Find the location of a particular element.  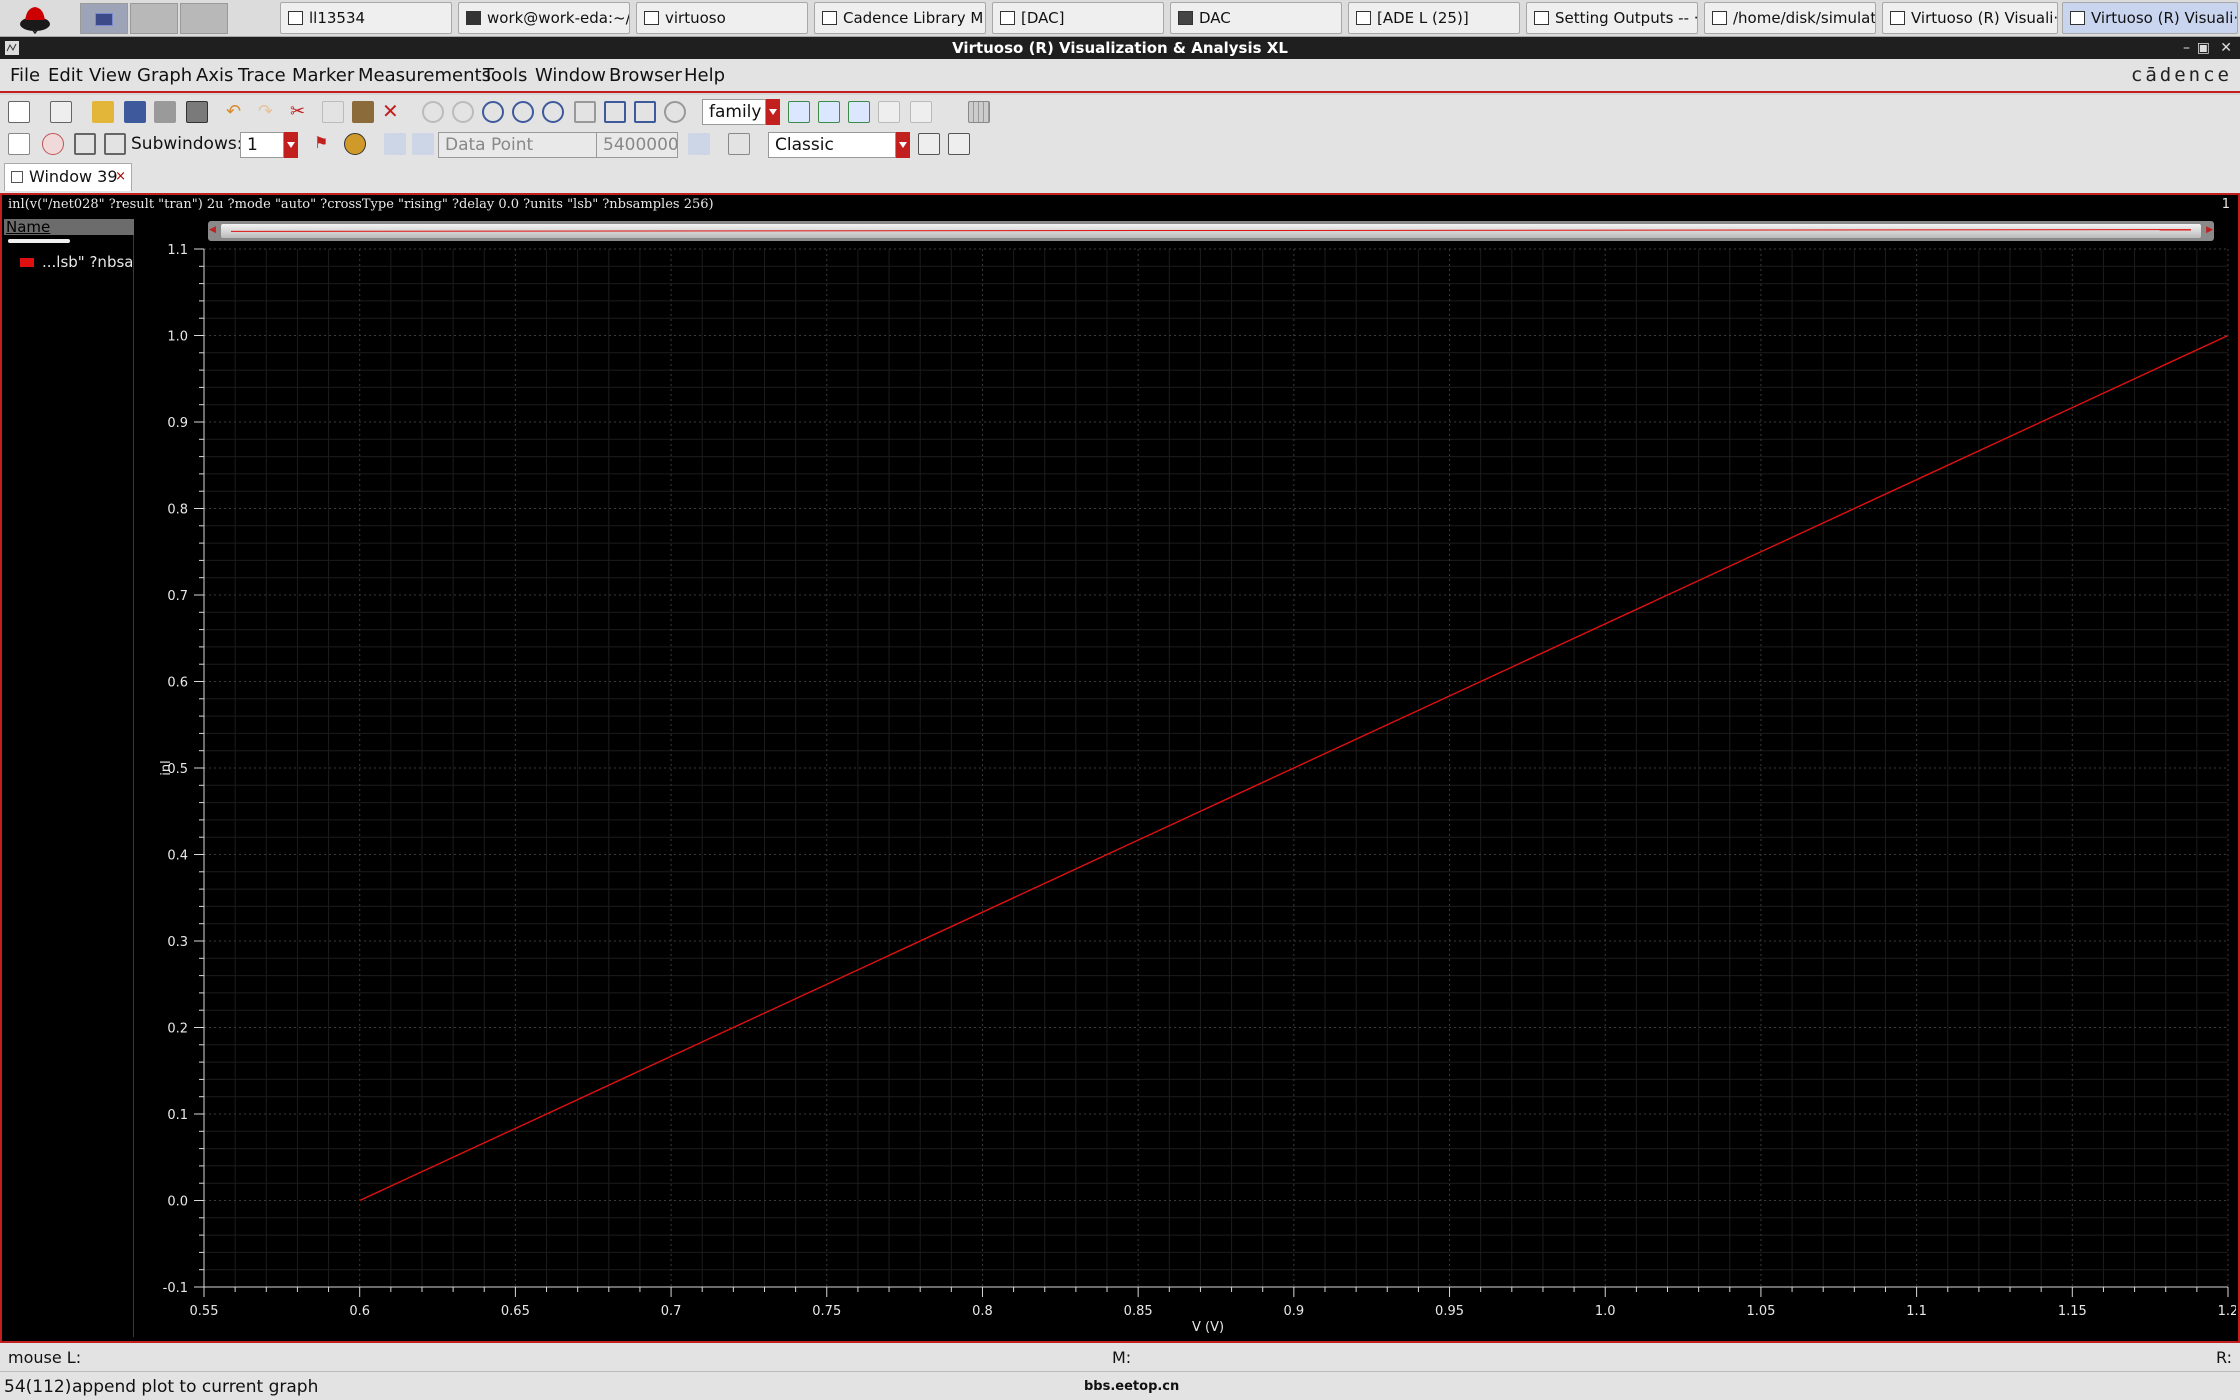

copy-icon is located at coordinates (333, 112).